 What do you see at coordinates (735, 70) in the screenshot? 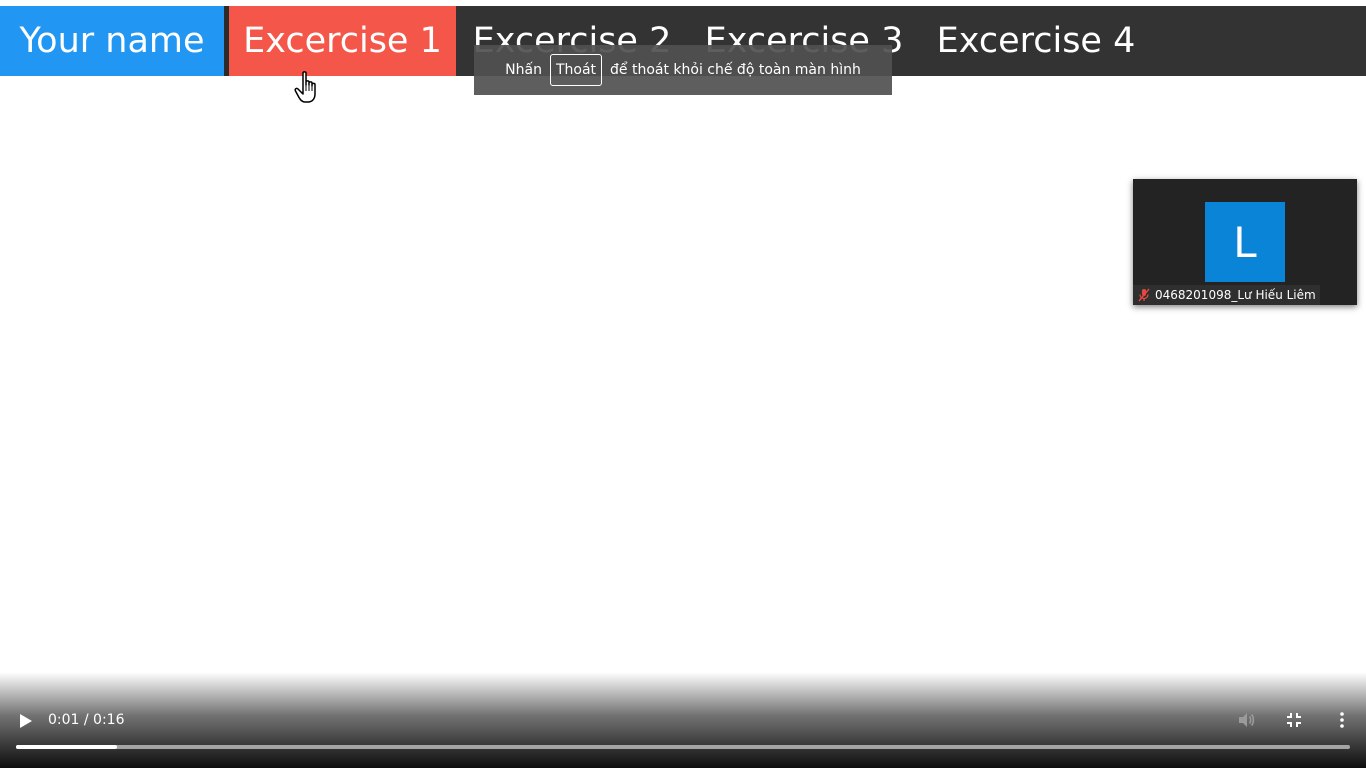
I see `toast-suffix: để thoát khỏi chế độ toàn màn hình` at bounding box center [735, 70].